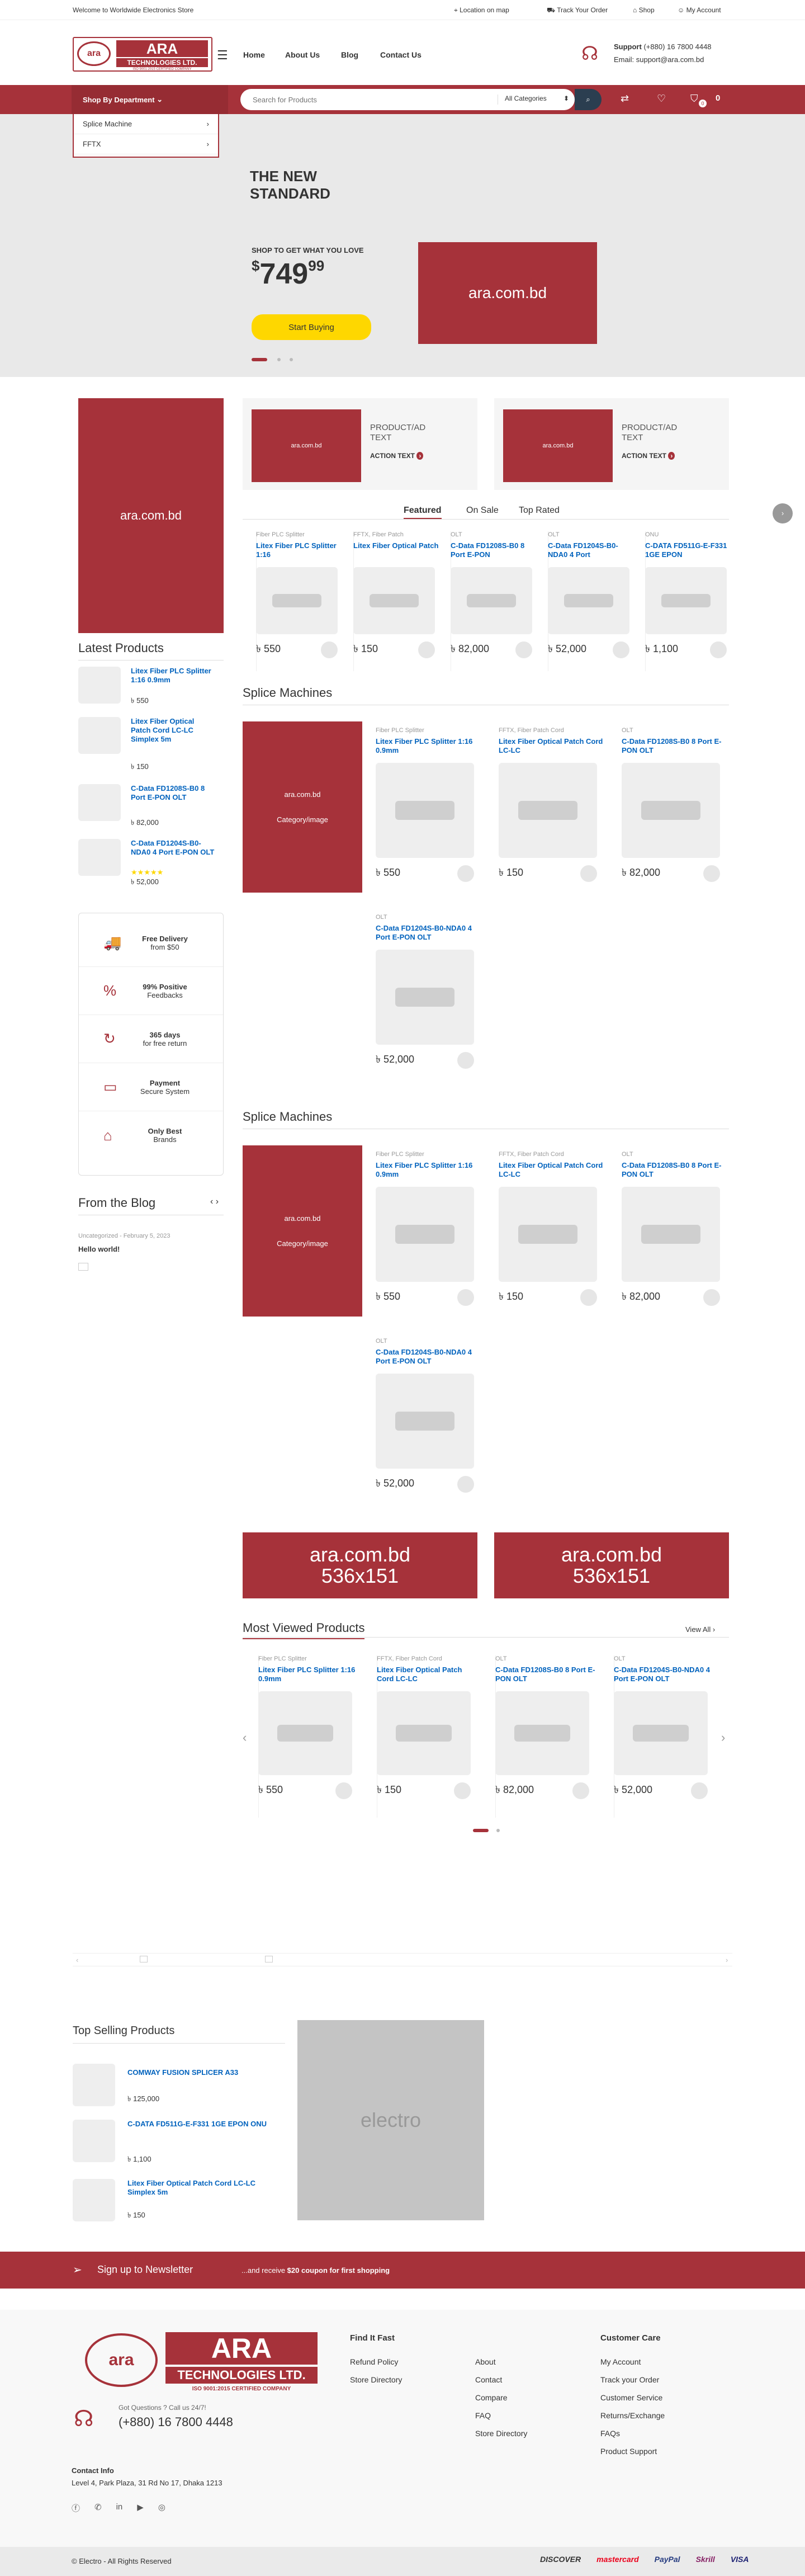 Image resolution: width=805 pixels, height=2576 pixels. I want to click on facebook-icon: ⓕ, so click(76, 2508).